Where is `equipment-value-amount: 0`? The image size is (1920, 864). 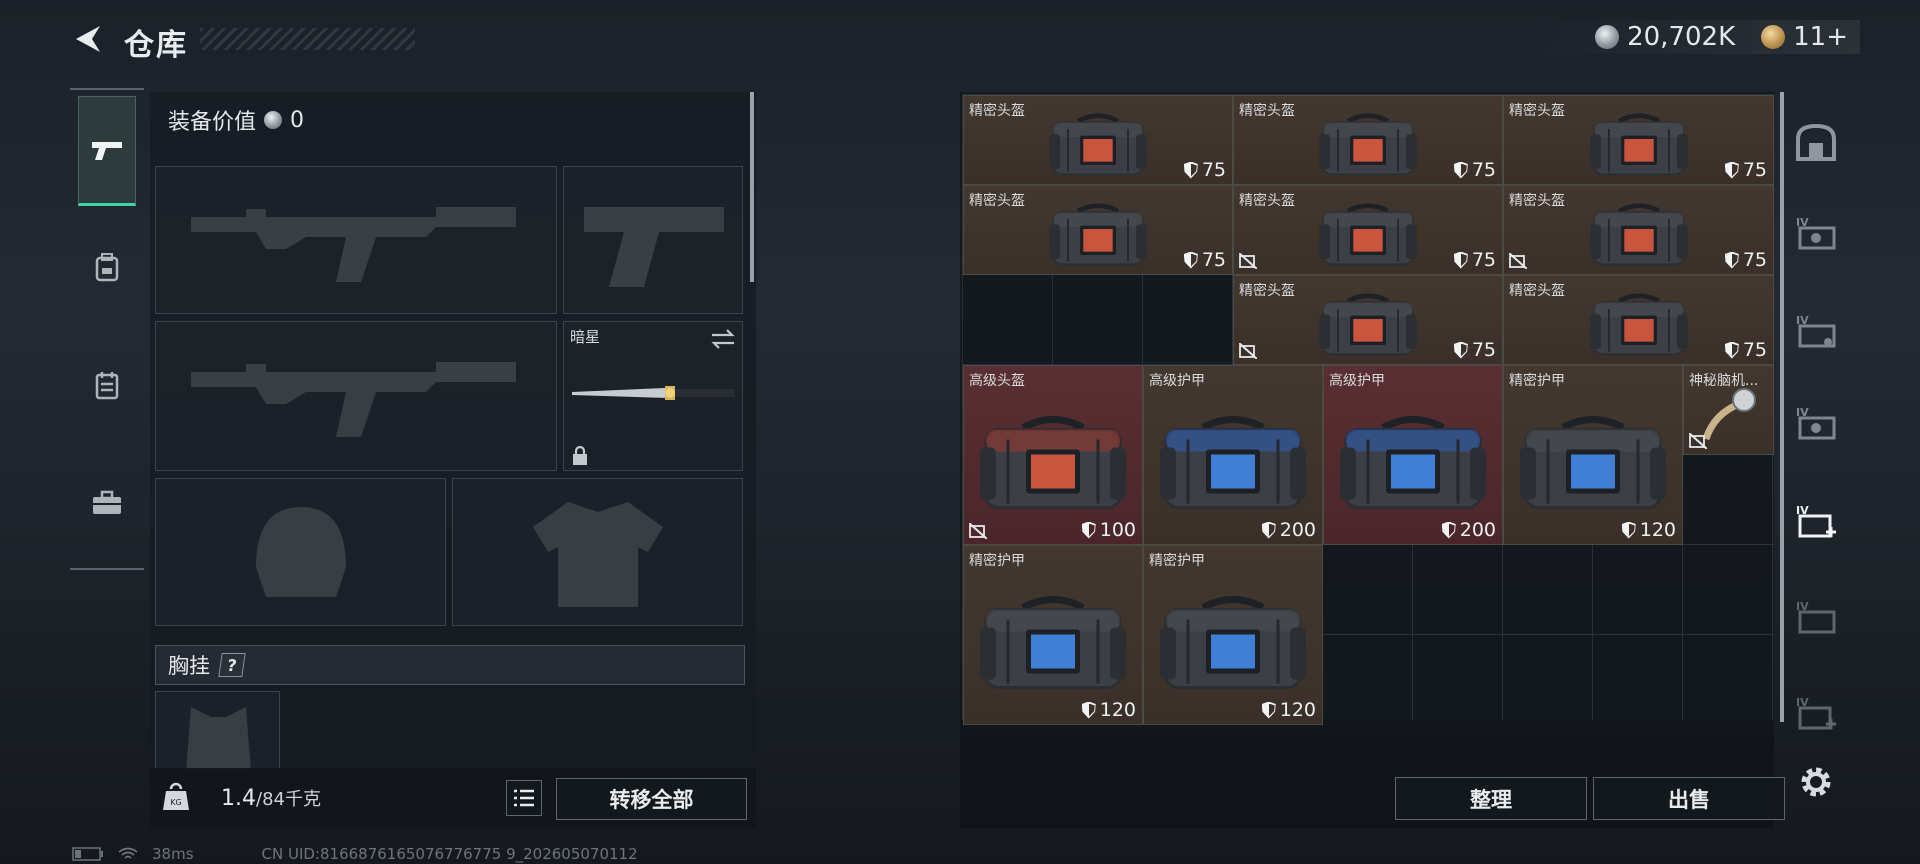 equipment-value-amount: 0 is located at coordinates (297, 120).